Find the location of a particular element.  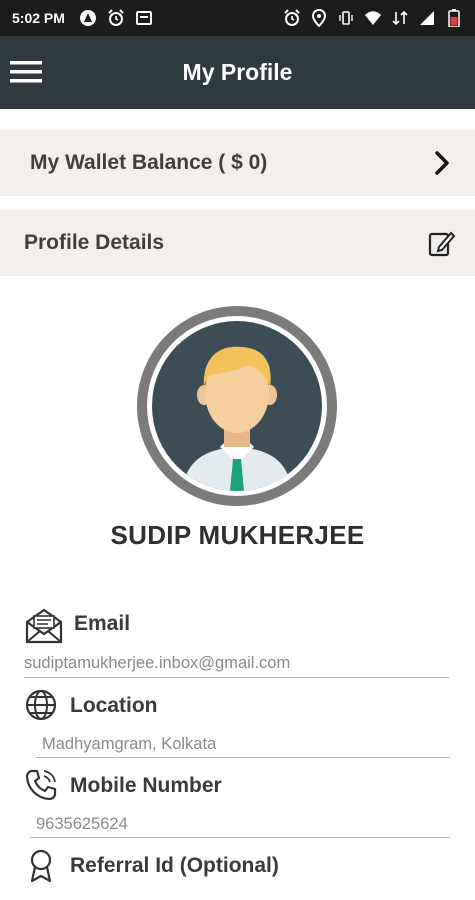

vibrate-icon is located at coordinates (346, 18).